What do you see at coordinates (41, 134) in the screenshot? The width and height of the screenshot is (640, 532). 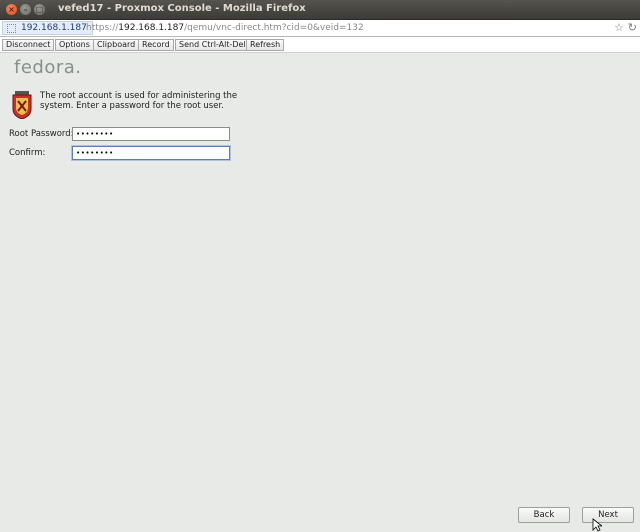 I see `root-password-label: Root Password:` at bounding box center [41, 134].